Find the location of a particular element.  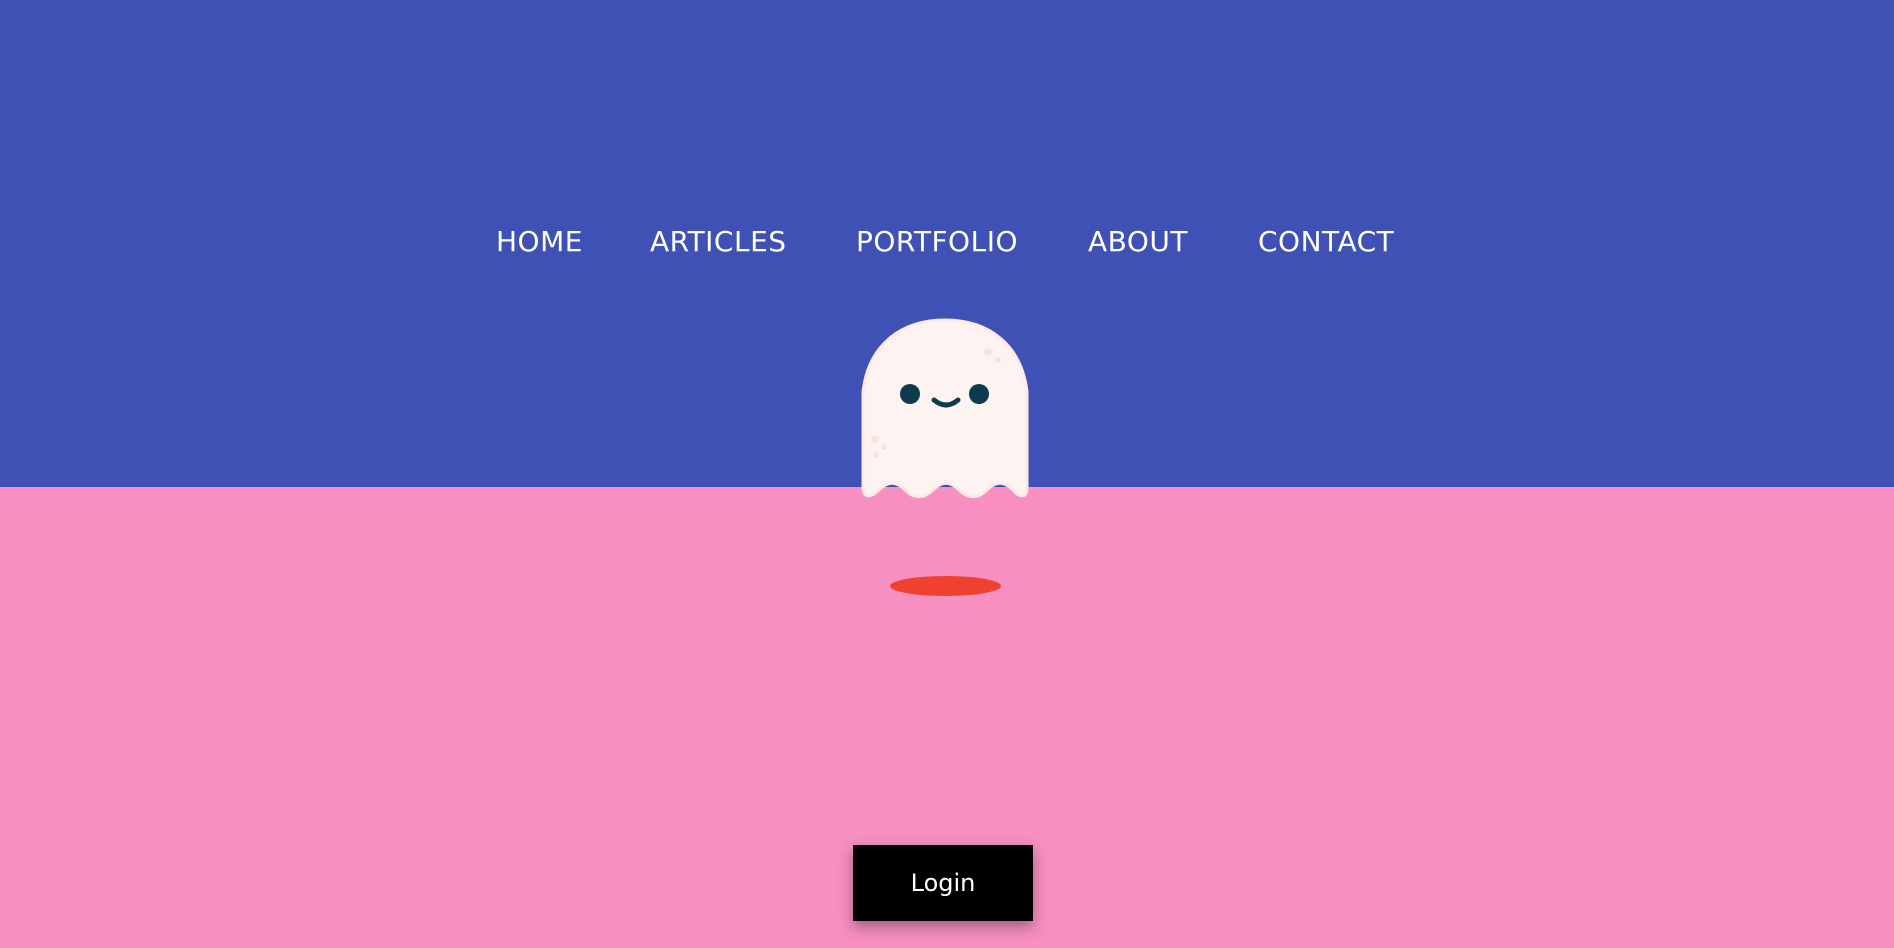

ghost-body is located at coordinates (945, 408).